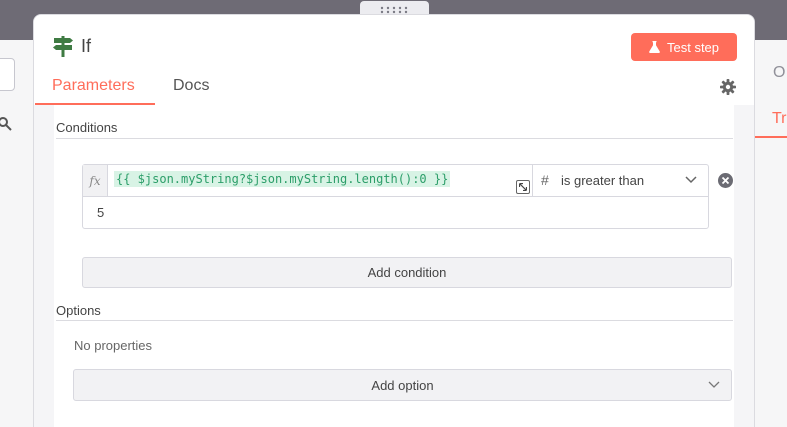 The height and width of the screenshot is (427, 787). What do you see at coordinates (7, 74) in the screenshot?
I see `input-panel-search-field` at bounding box center [7, 74].